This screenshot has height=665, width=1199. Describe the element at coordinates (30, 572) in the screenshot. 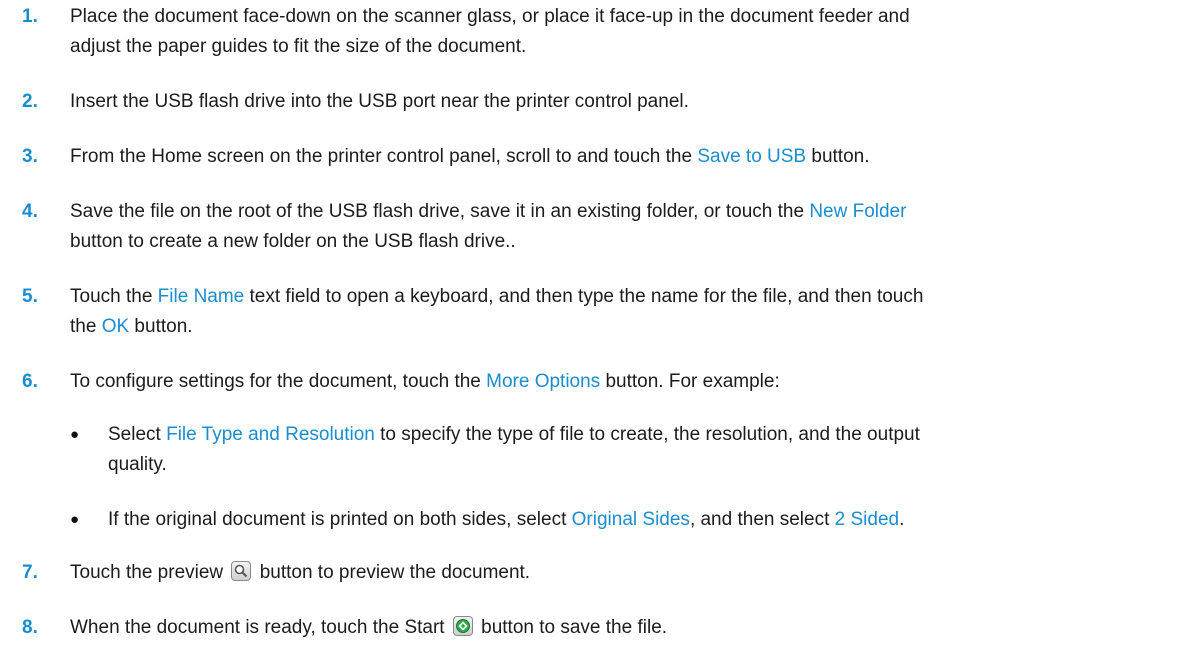

I see `step-number: 7.` at that location.